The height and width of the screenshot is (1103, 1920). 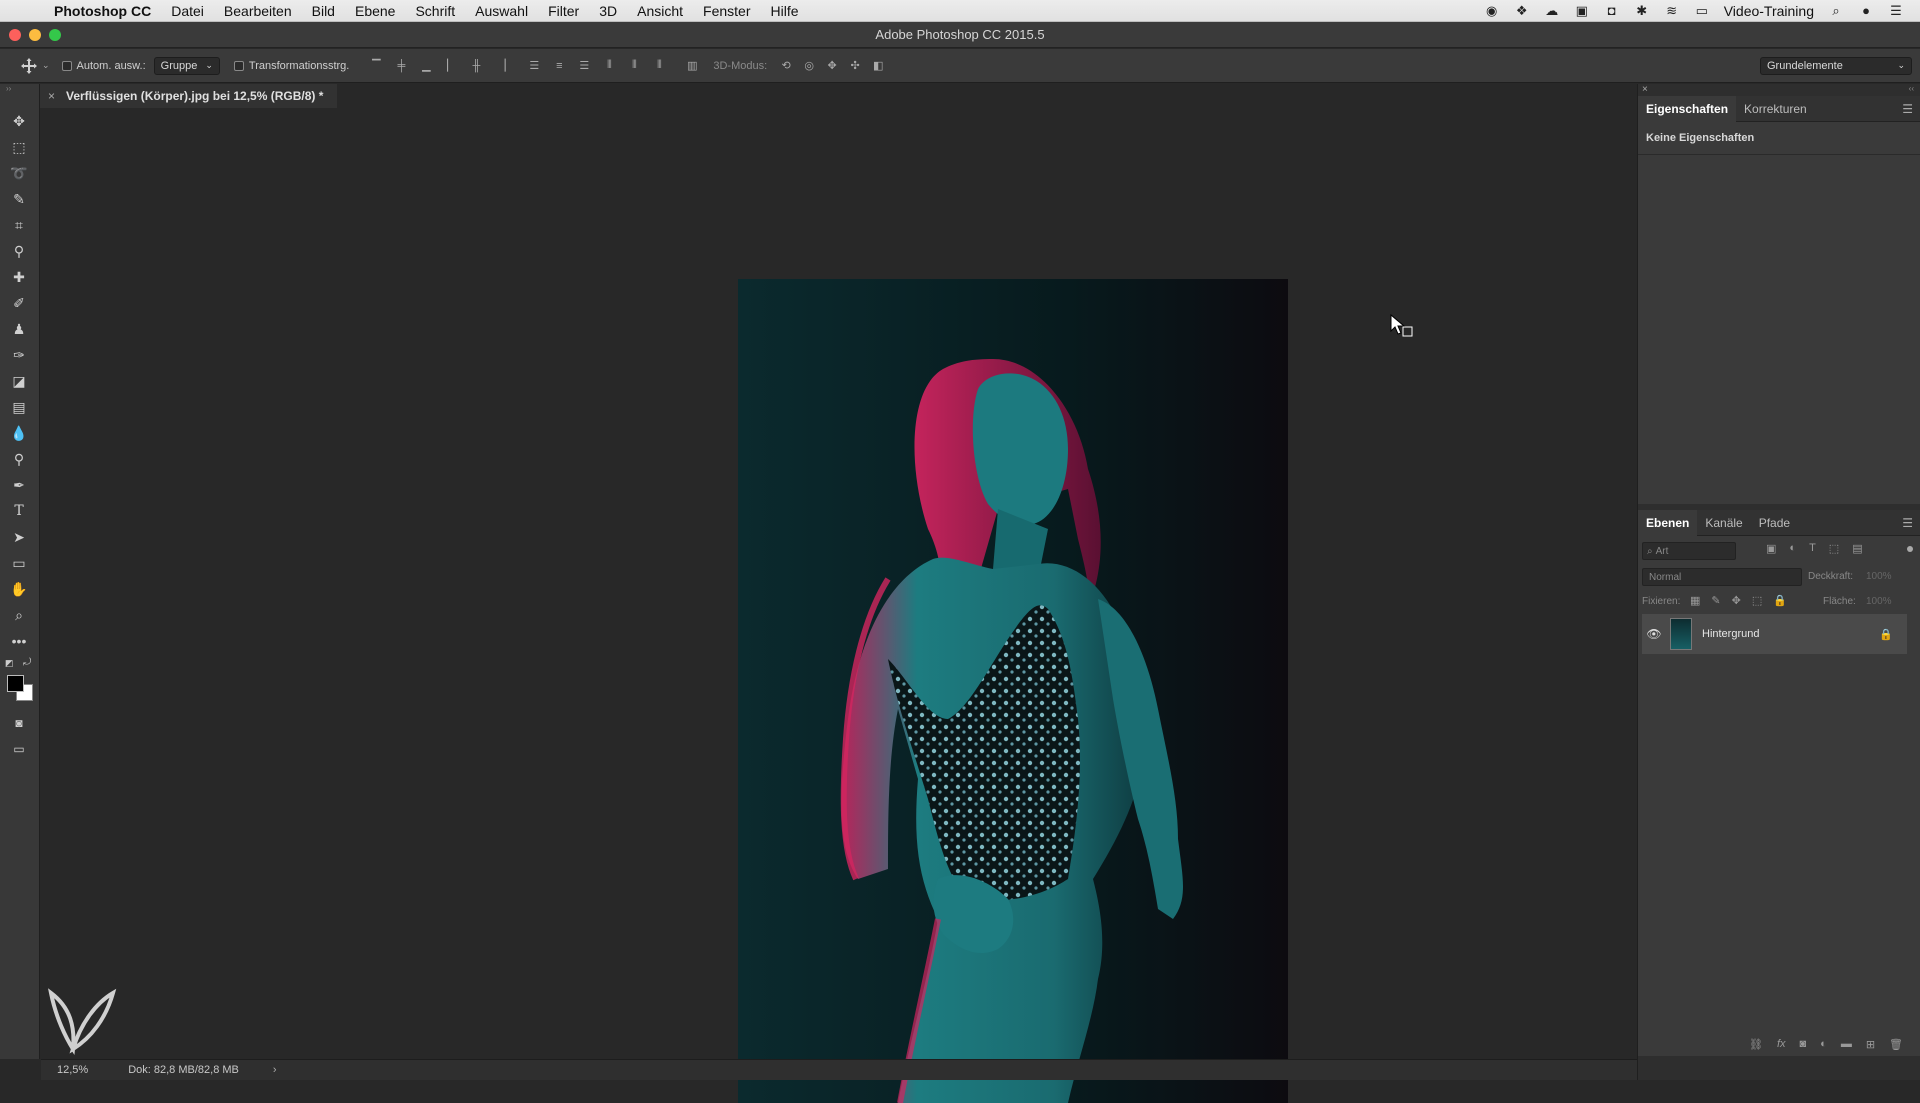 I want to click on menubar-user: Video-Training, so click(x=1769, y=11).